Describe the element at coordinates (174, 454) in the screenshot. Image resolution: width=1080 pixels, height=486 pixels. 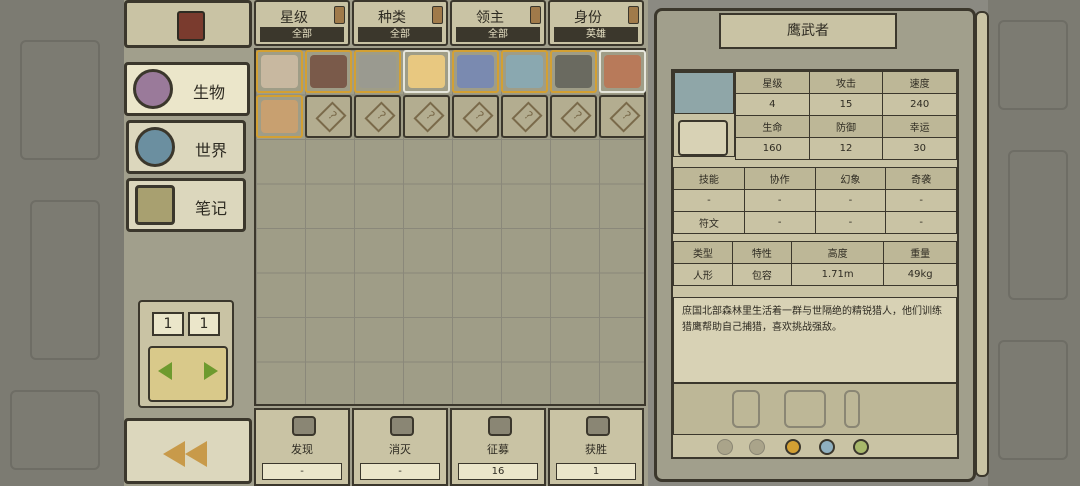
I see `rewind-icon` at that location.